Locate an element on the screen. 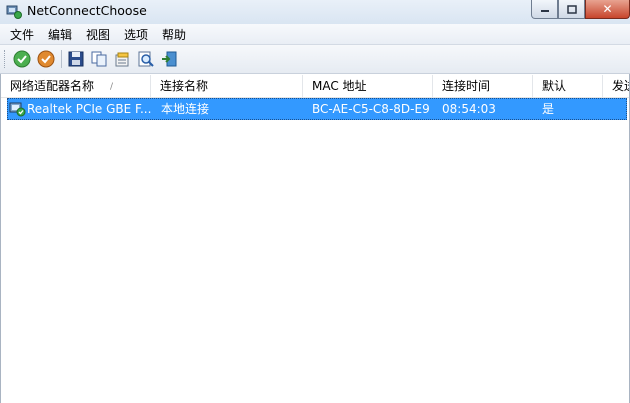  column-connect-time: 连接时间 is located at coordinates (483, 86).